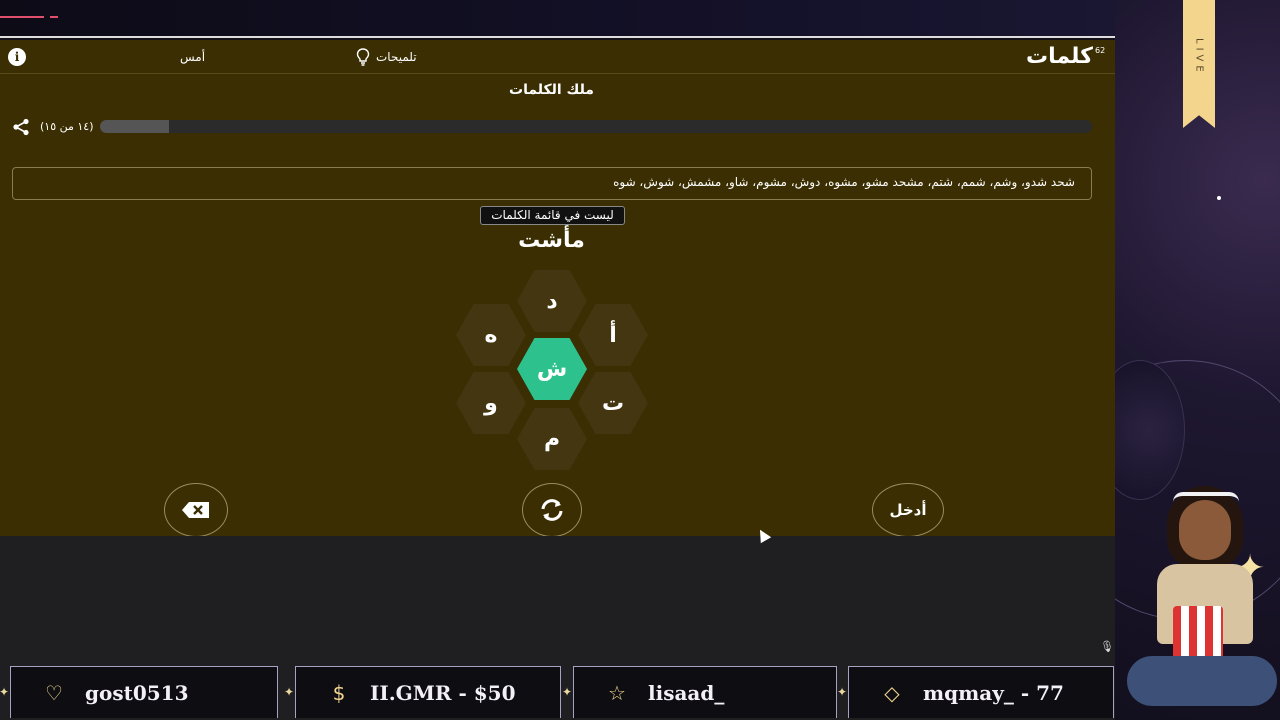 Image resolution: width=1280 pixels, height=720 pixels. I want to click on letter-tile-top: د, so click(552, 301).